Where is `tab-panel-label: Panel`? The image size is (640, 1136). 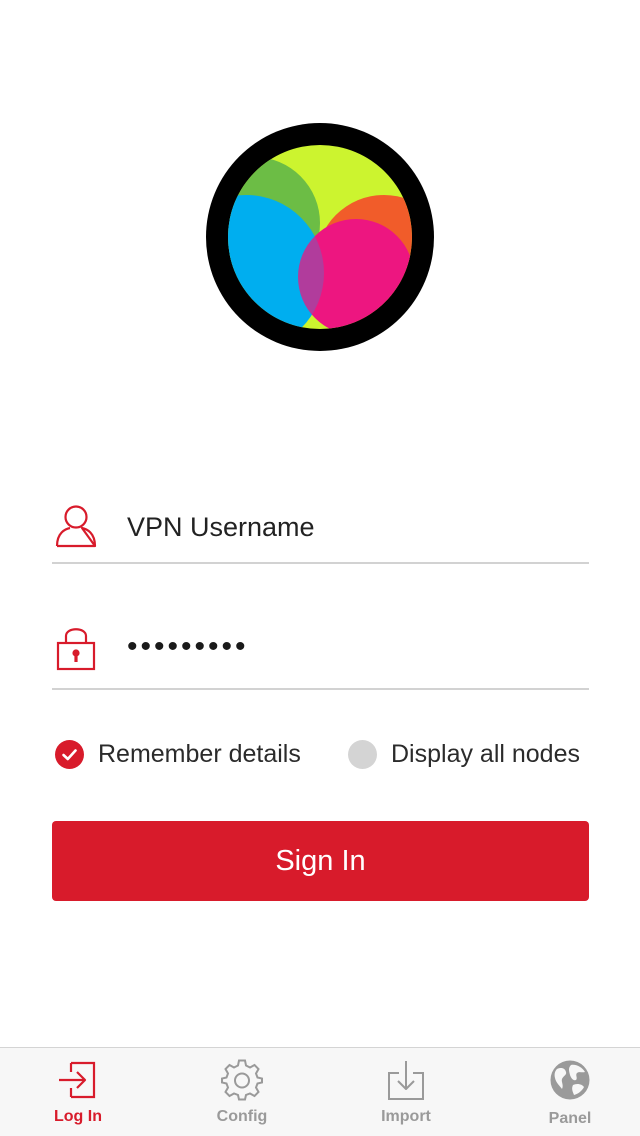 tab-panel-label: Panel is located at coordinates (570, 1118).